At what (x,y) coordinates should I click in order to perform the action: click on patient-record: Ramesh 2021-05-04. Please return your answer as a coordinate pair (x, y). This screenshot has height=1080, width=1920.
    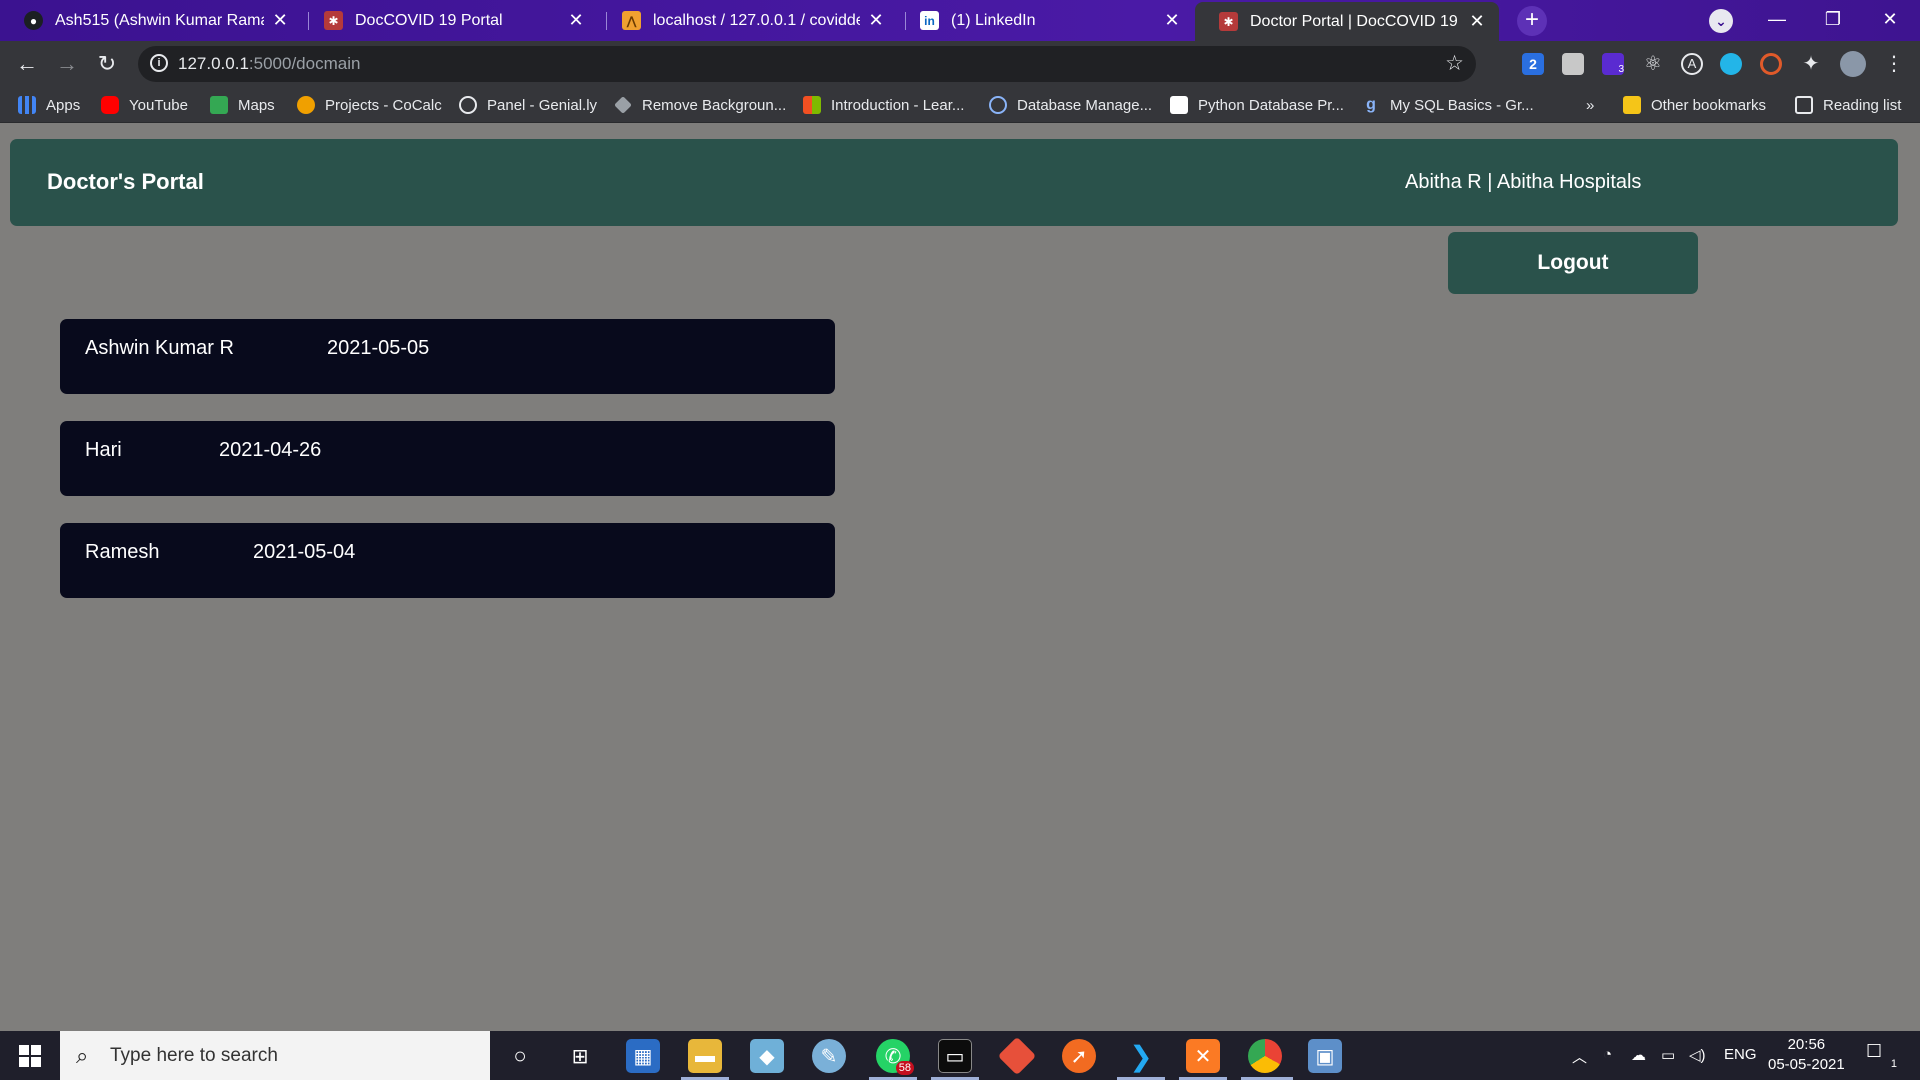
    Looking at the image, I should click on (447, 560).